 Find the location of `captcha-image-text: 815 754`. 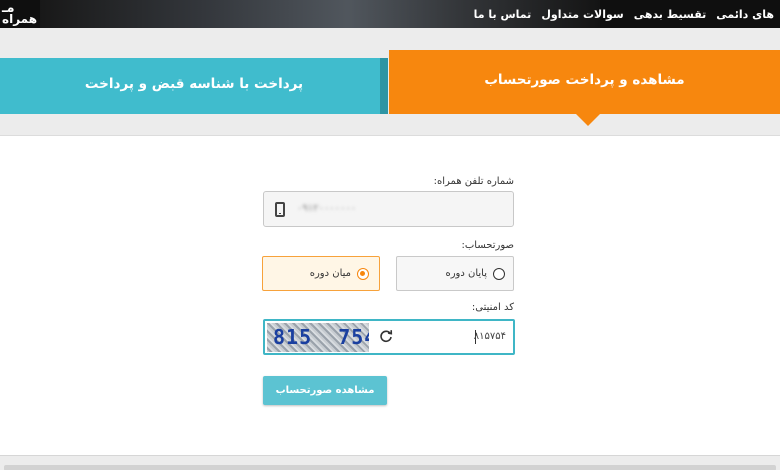

captcha-image-text: 815 754 is located at coordinates (321, 337).